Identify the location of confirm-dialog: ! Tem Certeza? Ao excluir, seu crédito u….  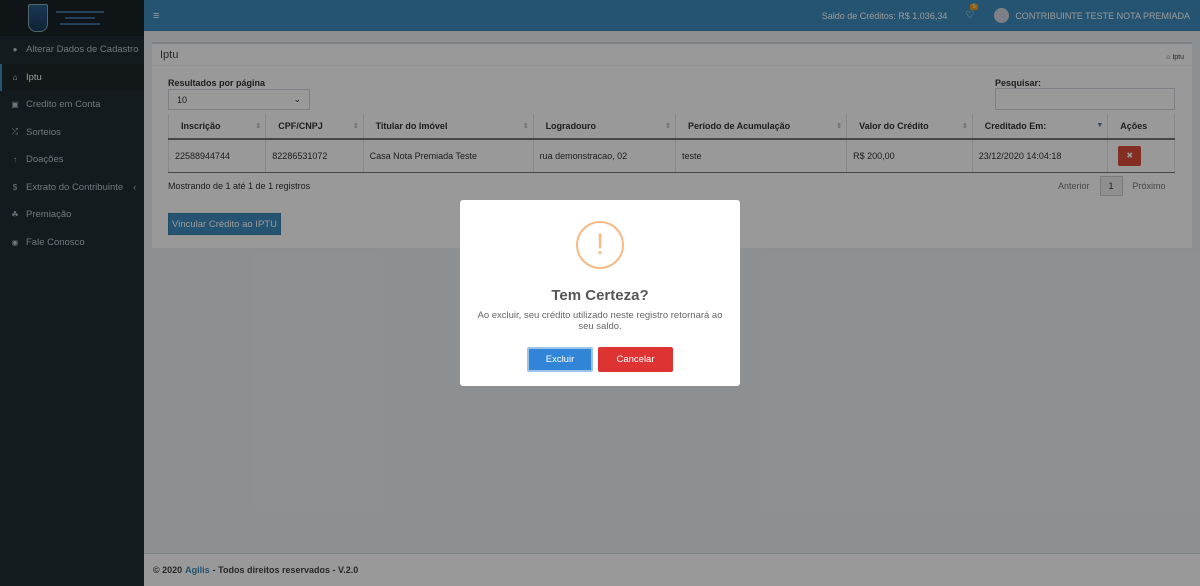
(600, 293).